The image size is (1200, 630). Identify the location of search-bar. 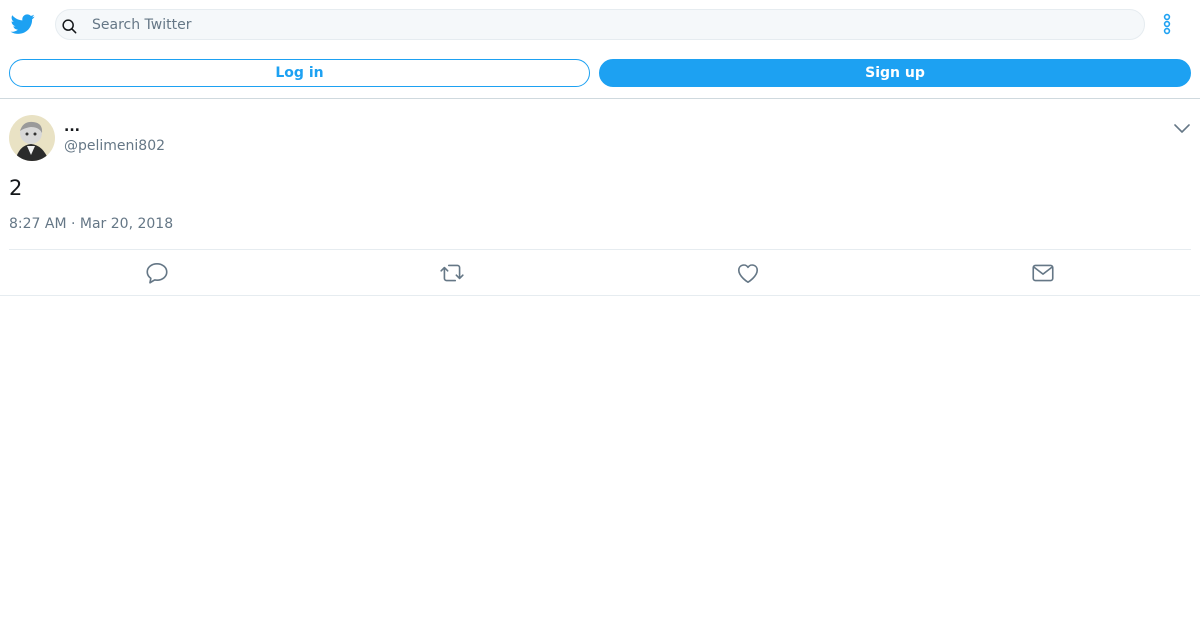
(600, 24).